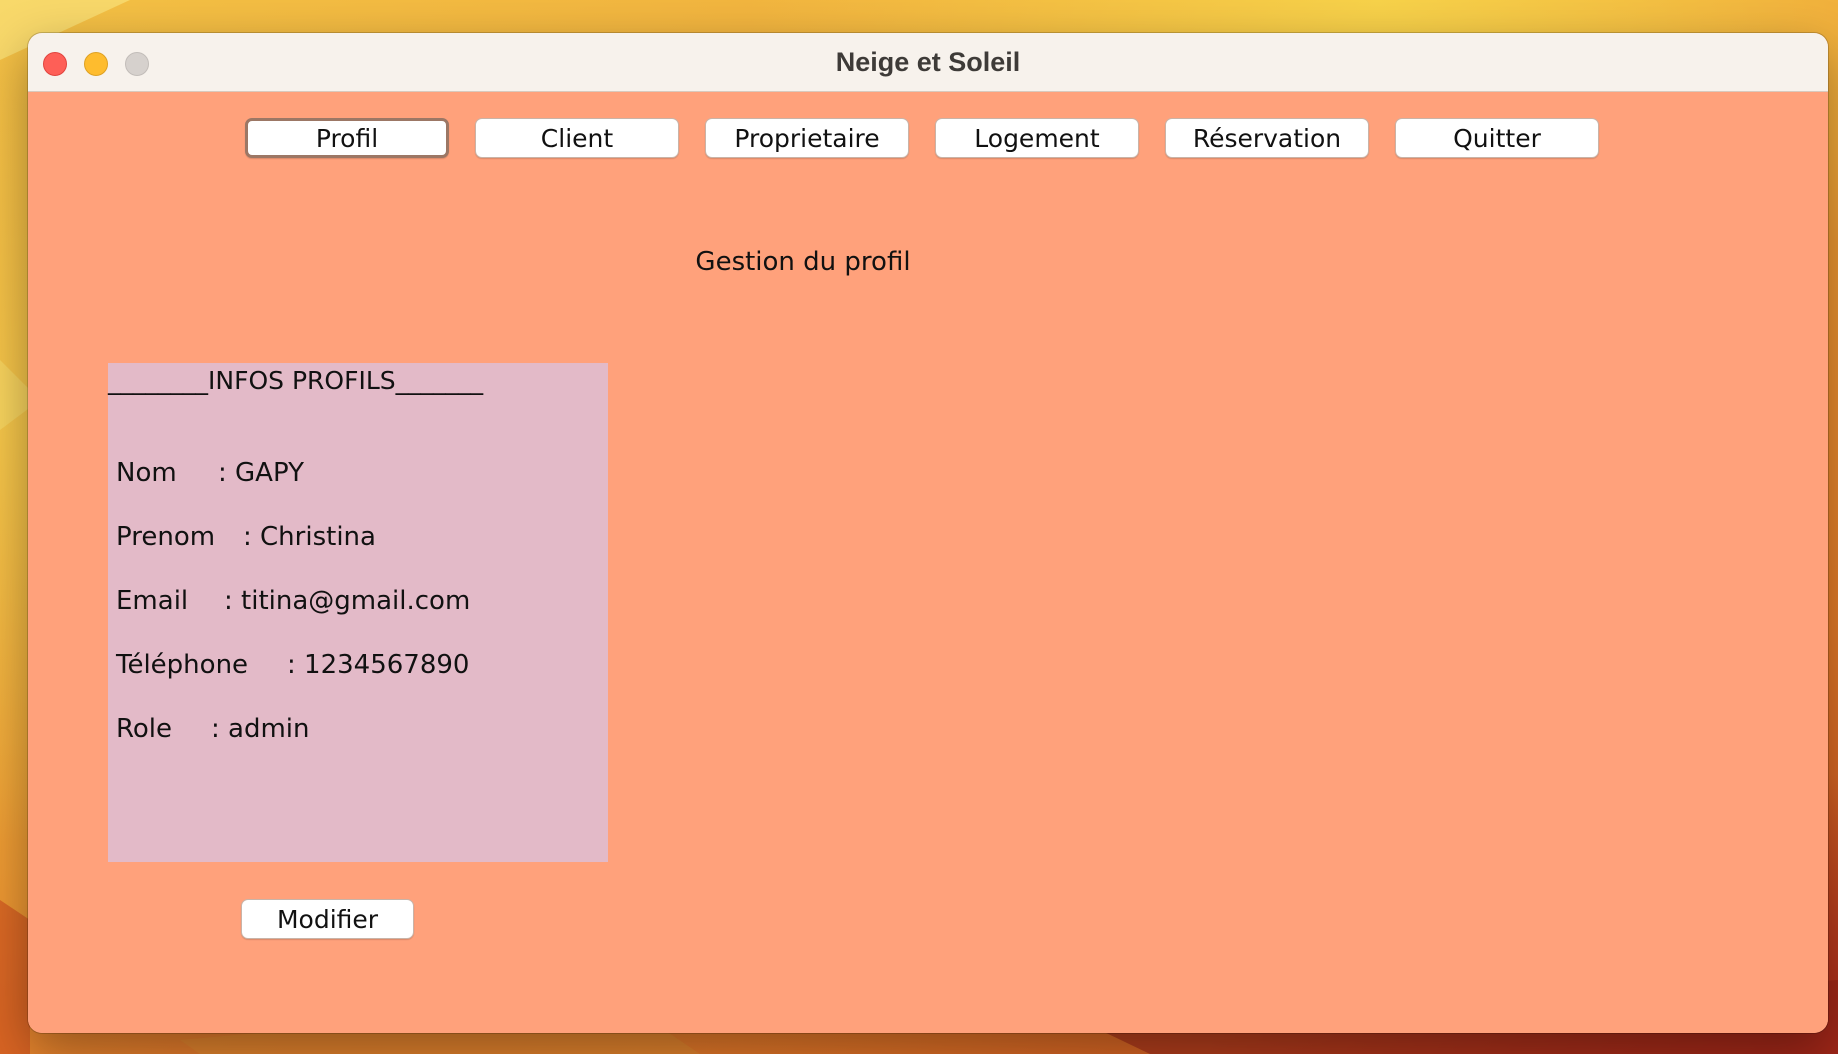 The height and width of the screenshot is (1054, 1838). I want to click on info-label: Téléphone, so click(182, 665).